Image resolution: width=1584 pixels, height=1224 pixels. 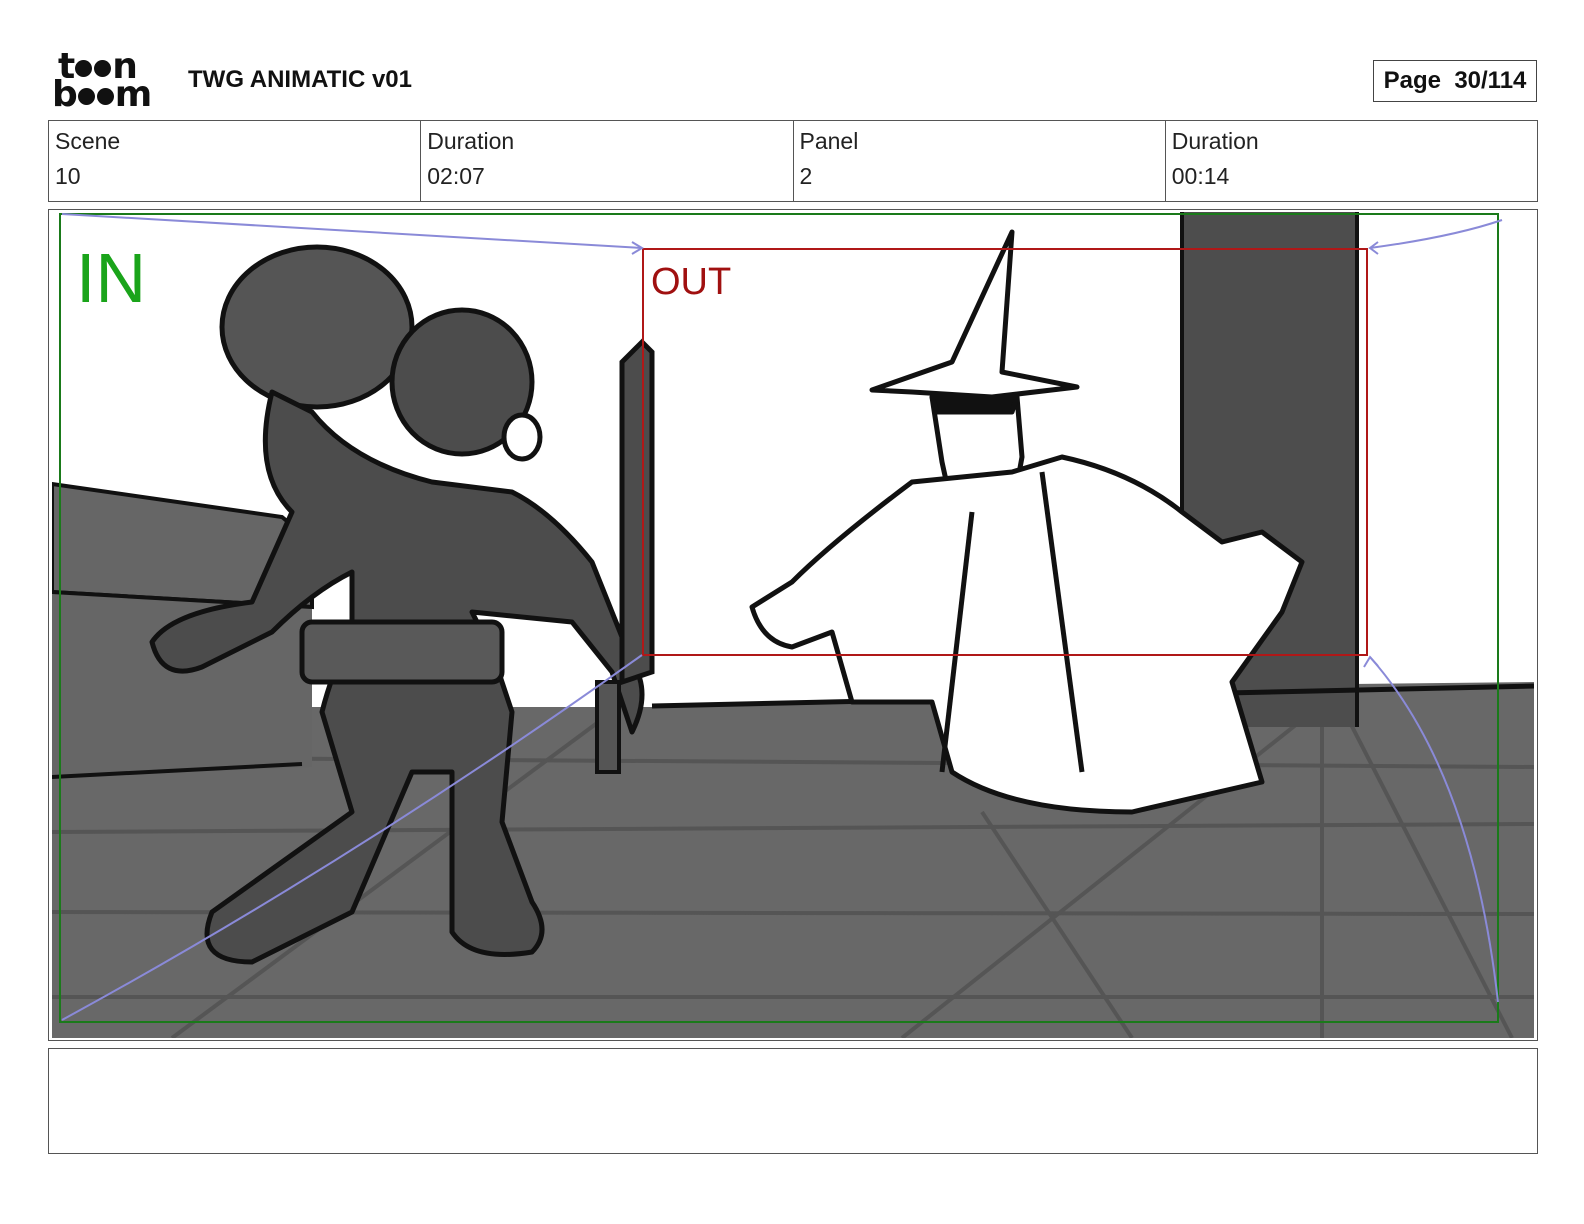 I want to click on page-number: 30/114, so click(x=1490, y=80).